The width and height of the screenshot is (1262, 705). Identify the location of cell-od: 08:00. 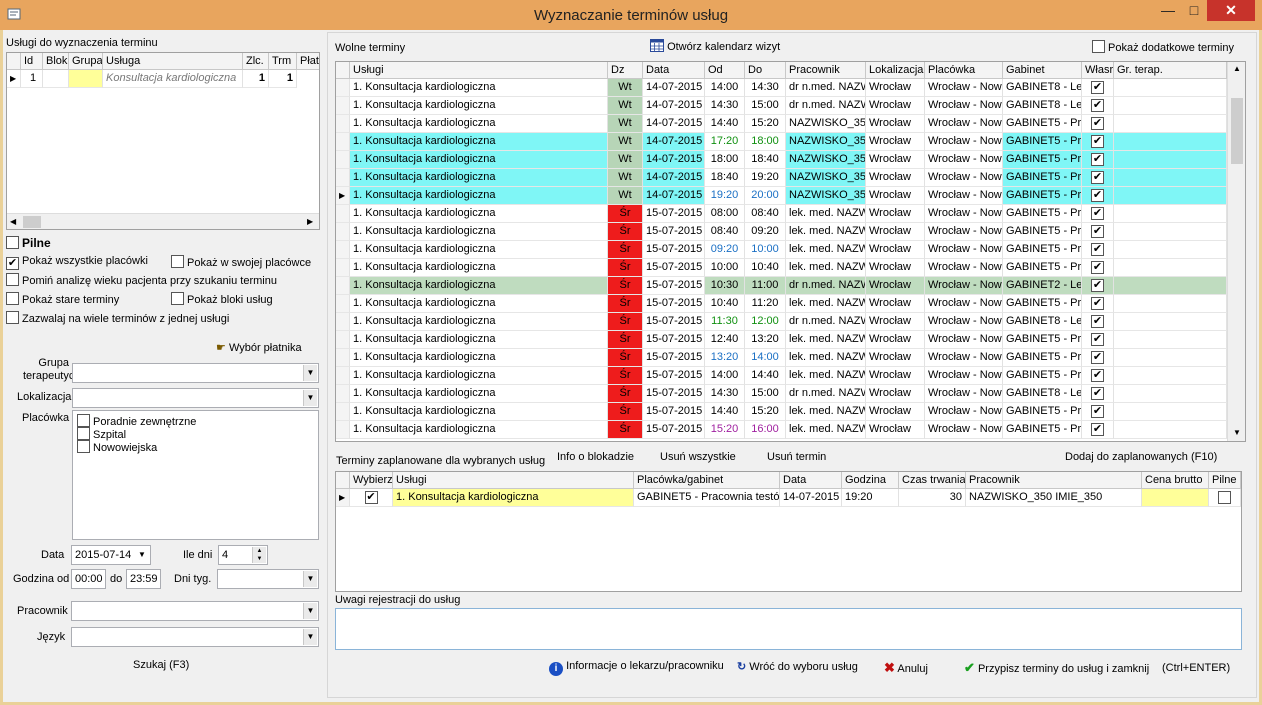
(725, 214).